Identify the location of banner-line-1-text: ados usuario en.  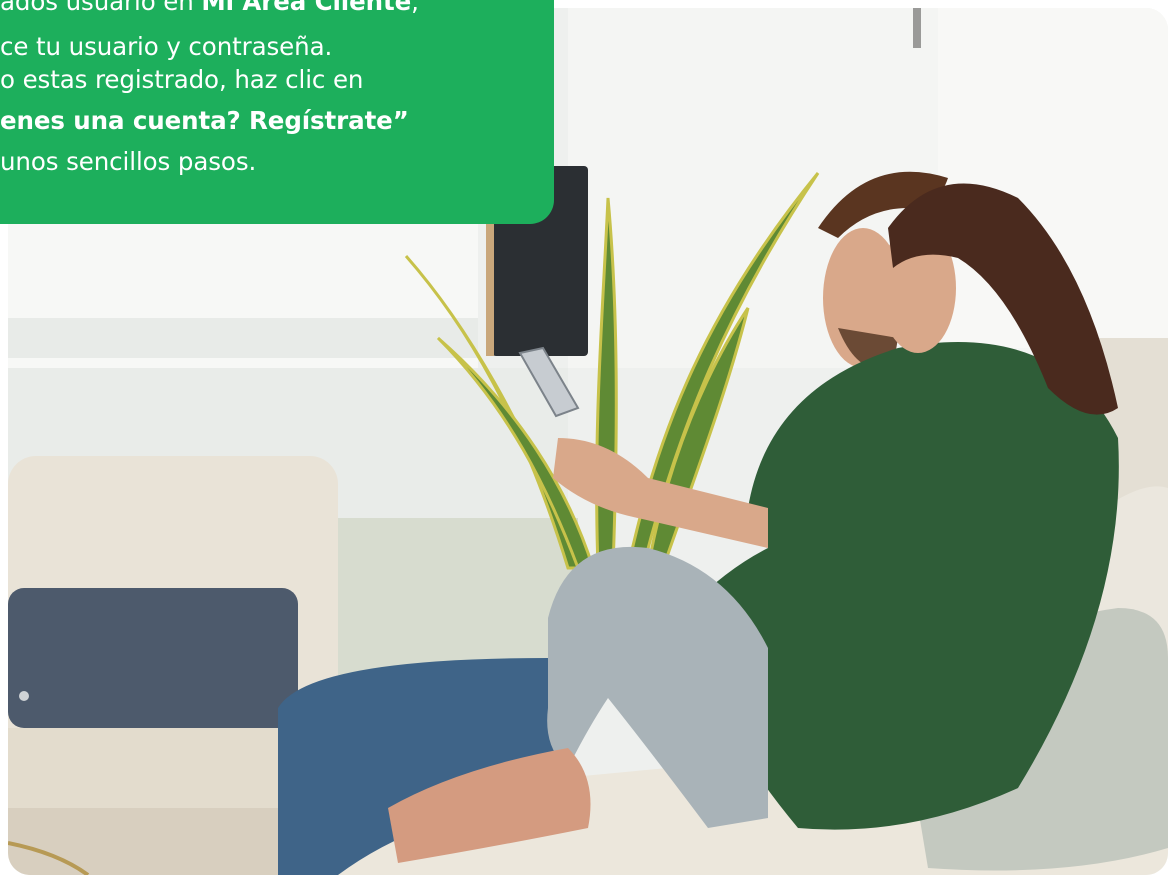
(101, 8).